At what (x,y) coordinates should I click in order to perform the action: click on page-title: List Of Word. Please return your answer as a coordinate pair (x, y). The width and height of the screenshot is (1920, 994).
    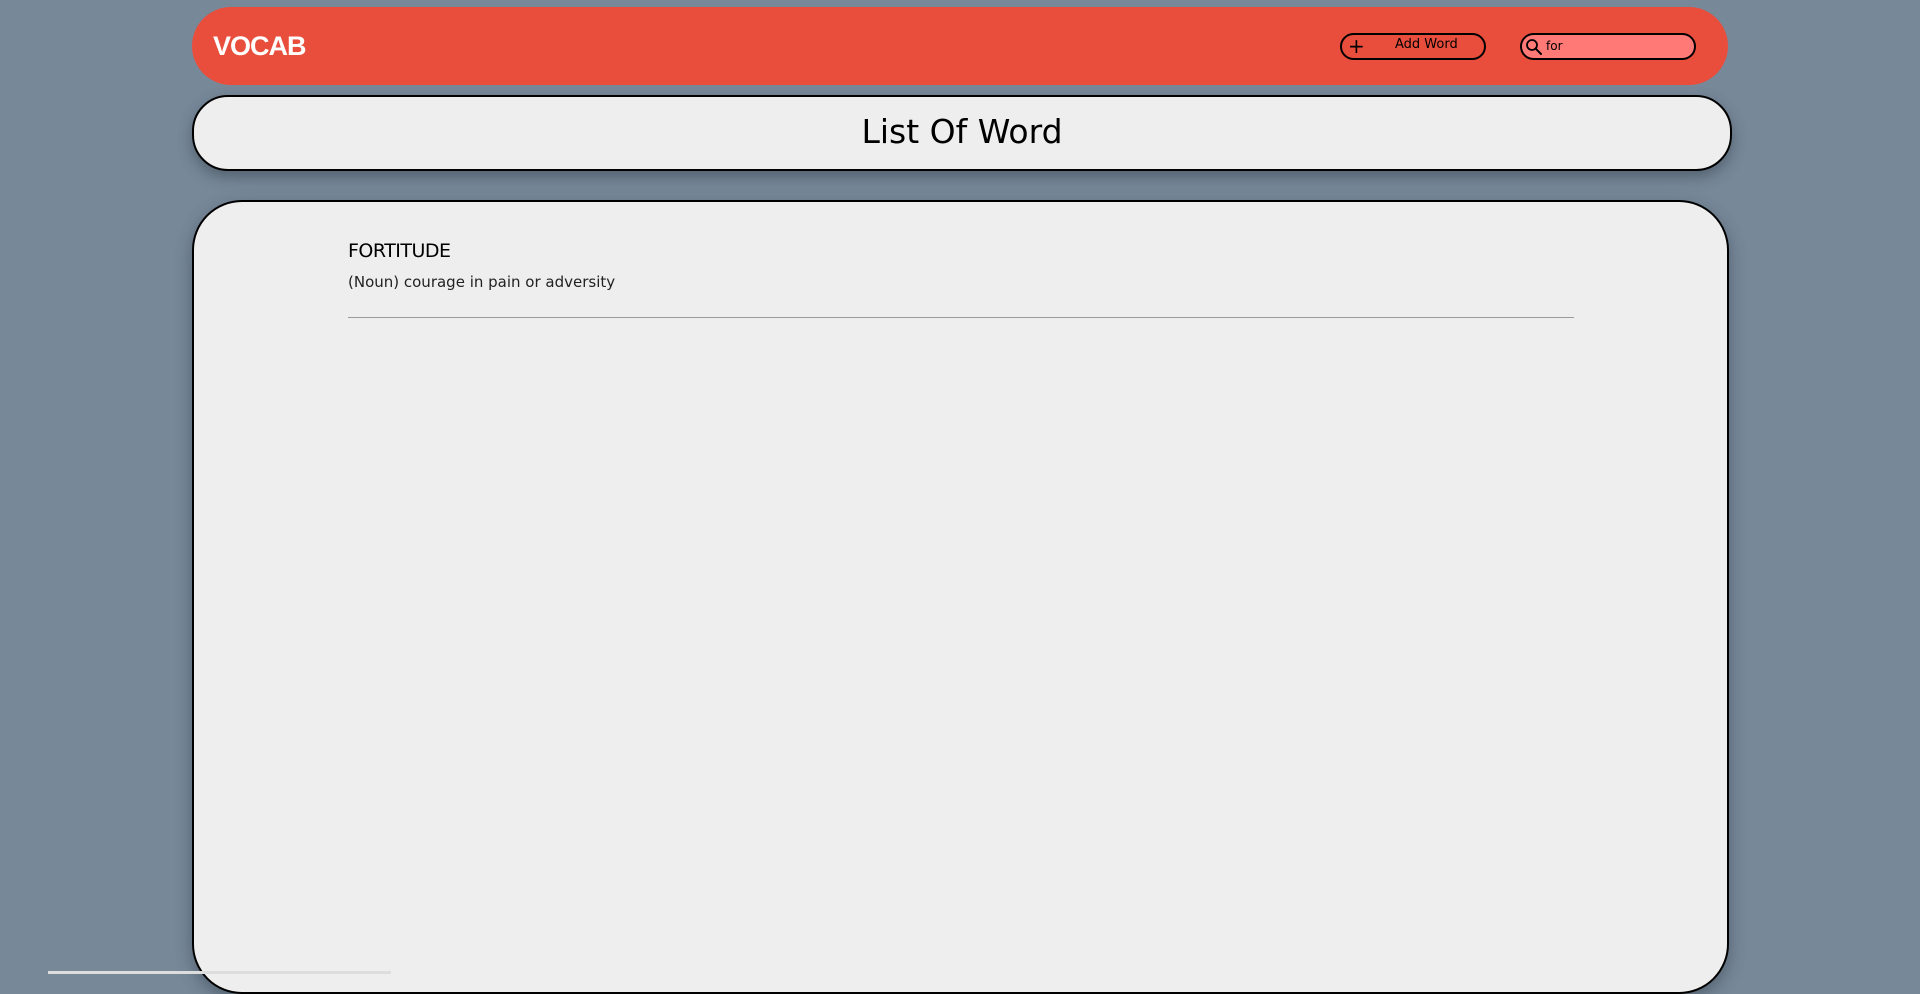
    Looking at the image, I should click on (962, 131).